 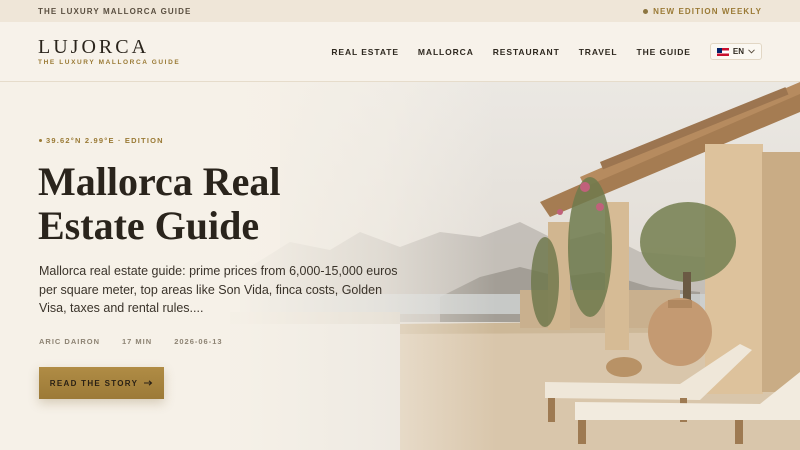 I want to click on title-line-1: Mallorca Real, so click(x=159, y=181).